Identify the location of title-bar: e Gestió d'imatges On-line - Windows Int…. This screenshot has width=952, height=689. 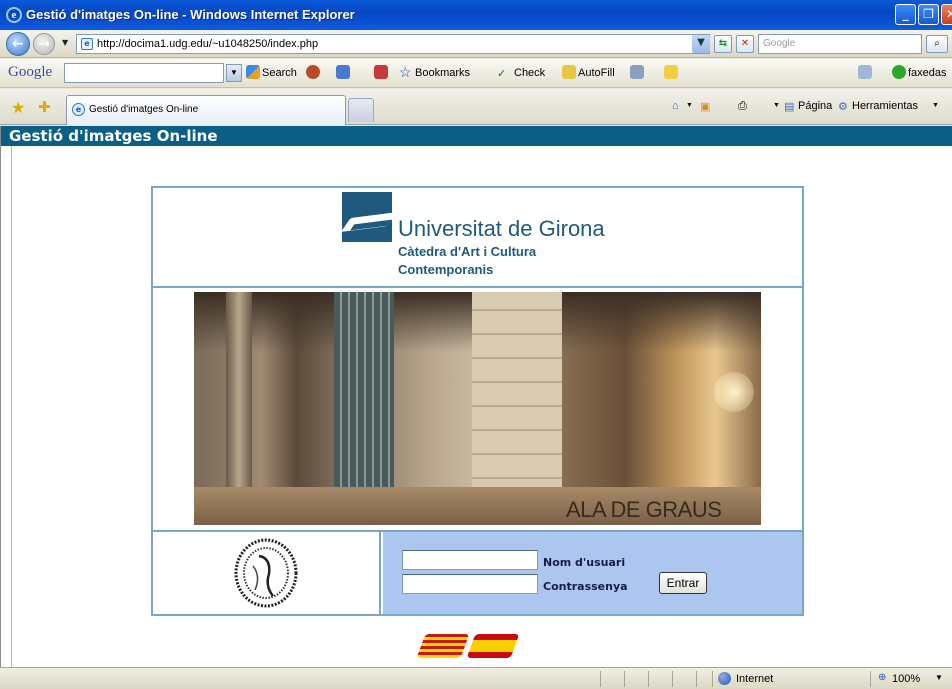
(476, 15).